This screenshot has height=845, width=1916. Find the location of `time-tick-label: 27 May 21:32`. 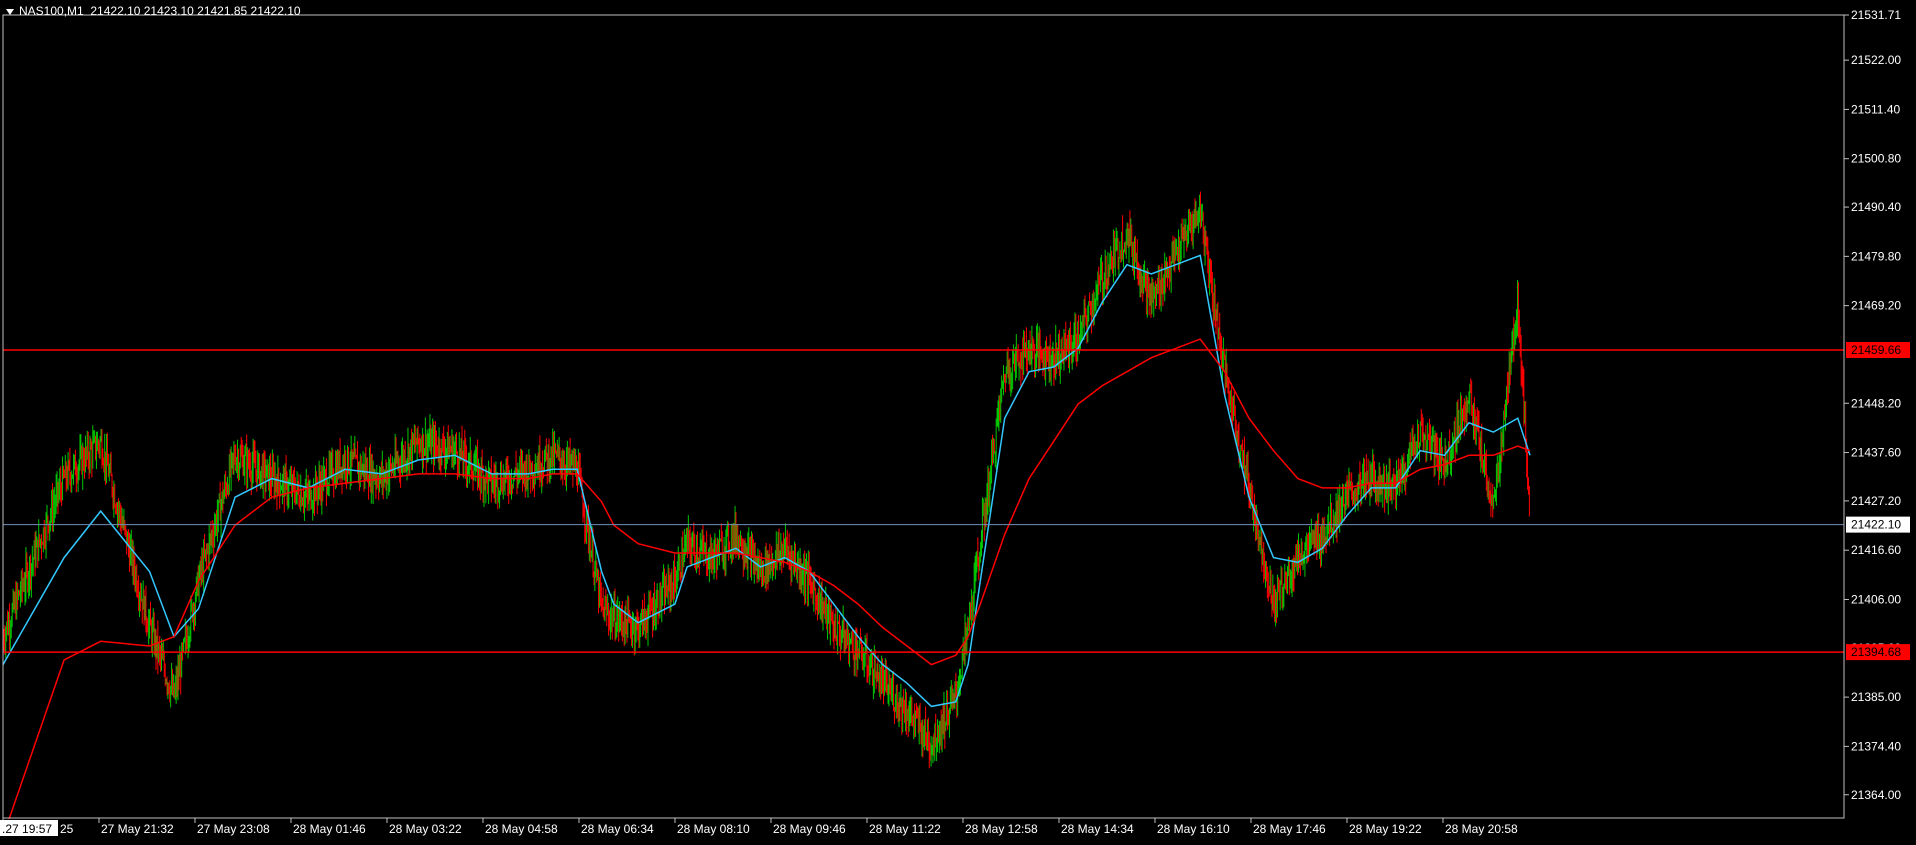

time-tick-label: 27 May 21:32 is located at coordinates (137, 829).